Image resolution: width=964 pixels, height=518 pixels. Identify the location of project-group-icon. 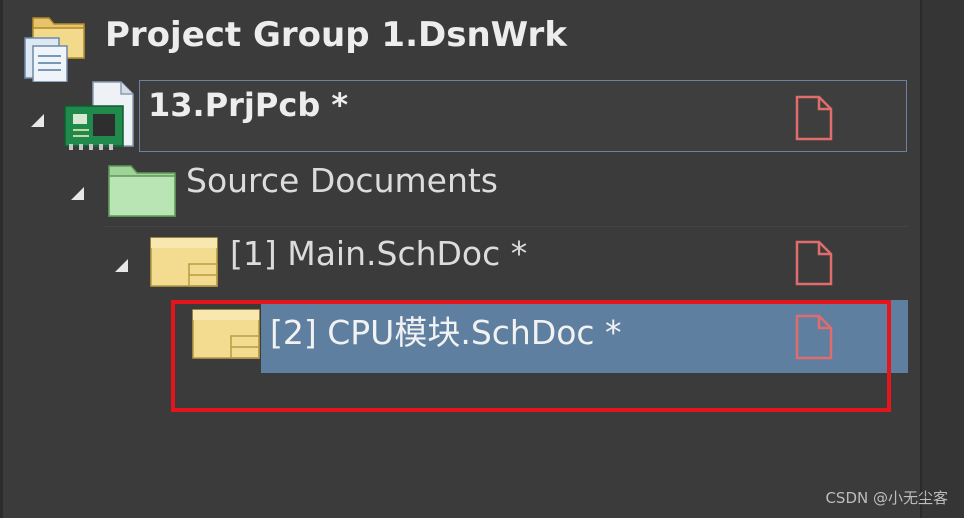
(54, 49).